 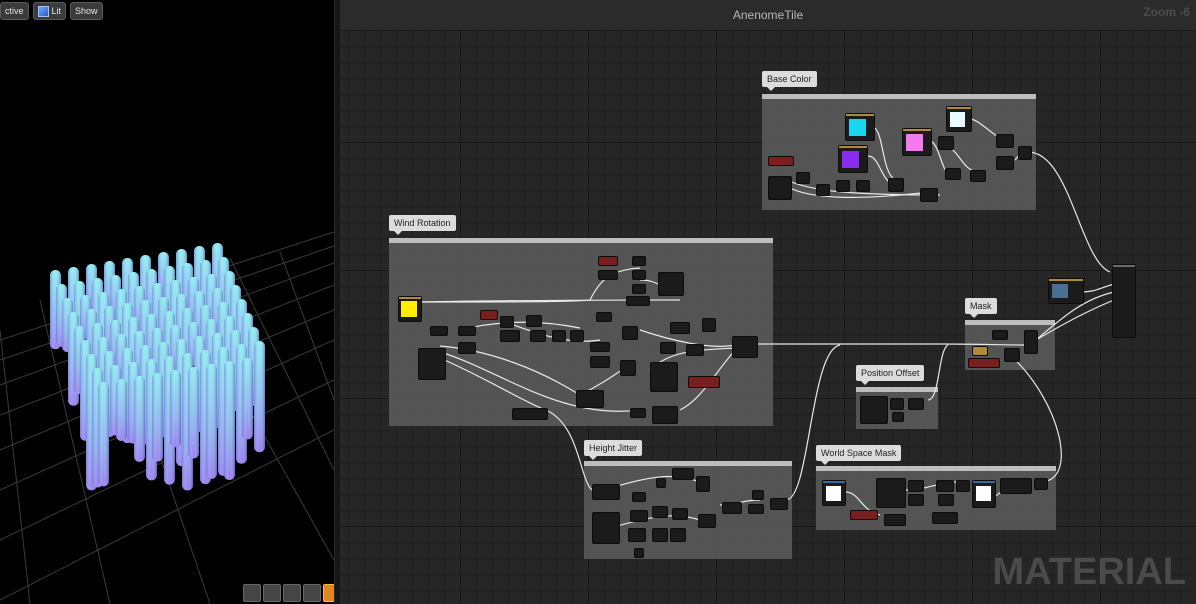 I want to click on perspective-button: ctive, so click(x=14, y=11).